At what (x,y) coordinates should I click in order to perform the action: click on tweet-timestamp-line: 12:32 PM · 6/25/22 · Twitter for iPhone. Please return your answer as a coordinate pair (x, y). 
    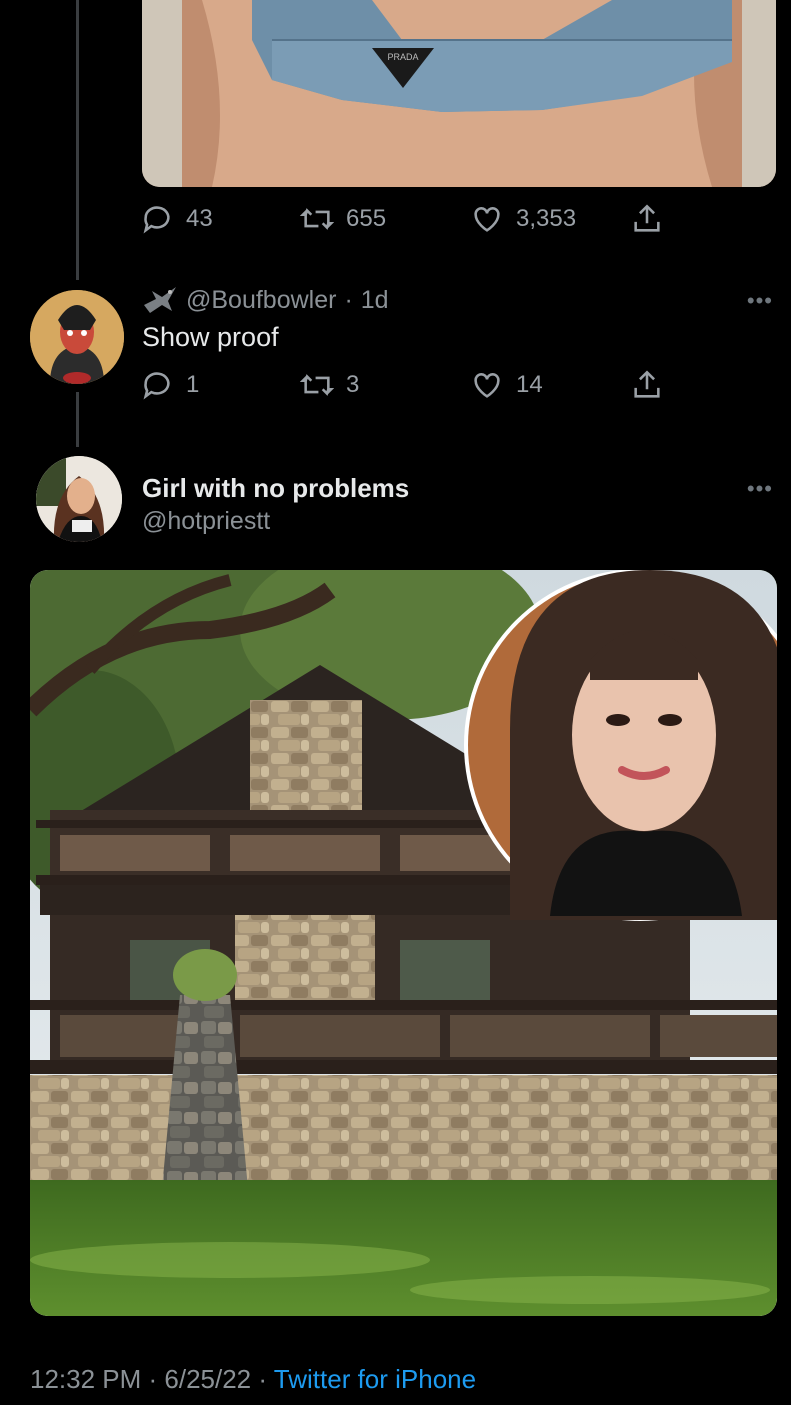
    Looking at the image, I should click on (253, 1379).